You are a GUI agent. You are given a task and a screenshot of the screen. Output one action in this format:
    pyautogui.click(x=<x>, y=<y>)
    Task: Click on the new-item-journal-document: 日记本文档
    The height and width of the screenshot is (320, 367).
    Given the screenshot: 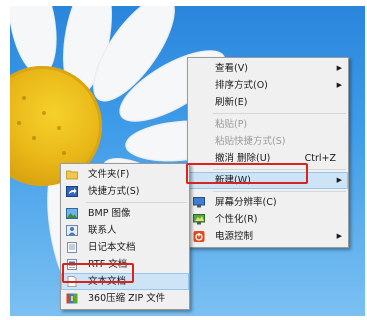 What is the action you would take?
    pyautogui.click(x=125, y=247)
    